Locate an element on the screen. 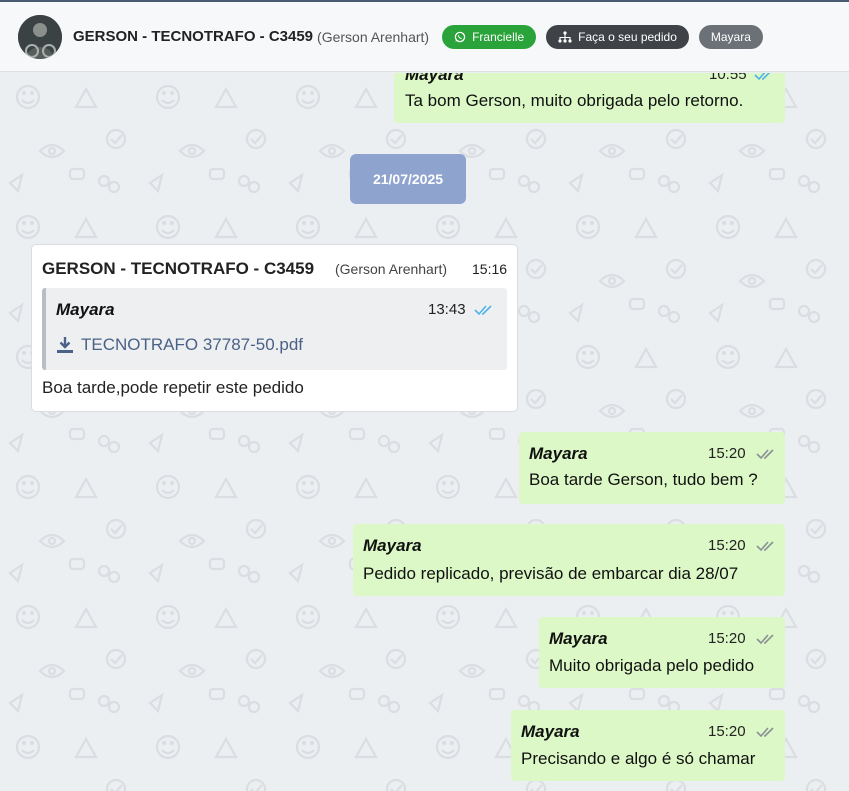 This screenshot has width=849, height=791. file-attachment-link: TECNOTRAFO 37787-50.pdf is located at coordinates (179, 345).